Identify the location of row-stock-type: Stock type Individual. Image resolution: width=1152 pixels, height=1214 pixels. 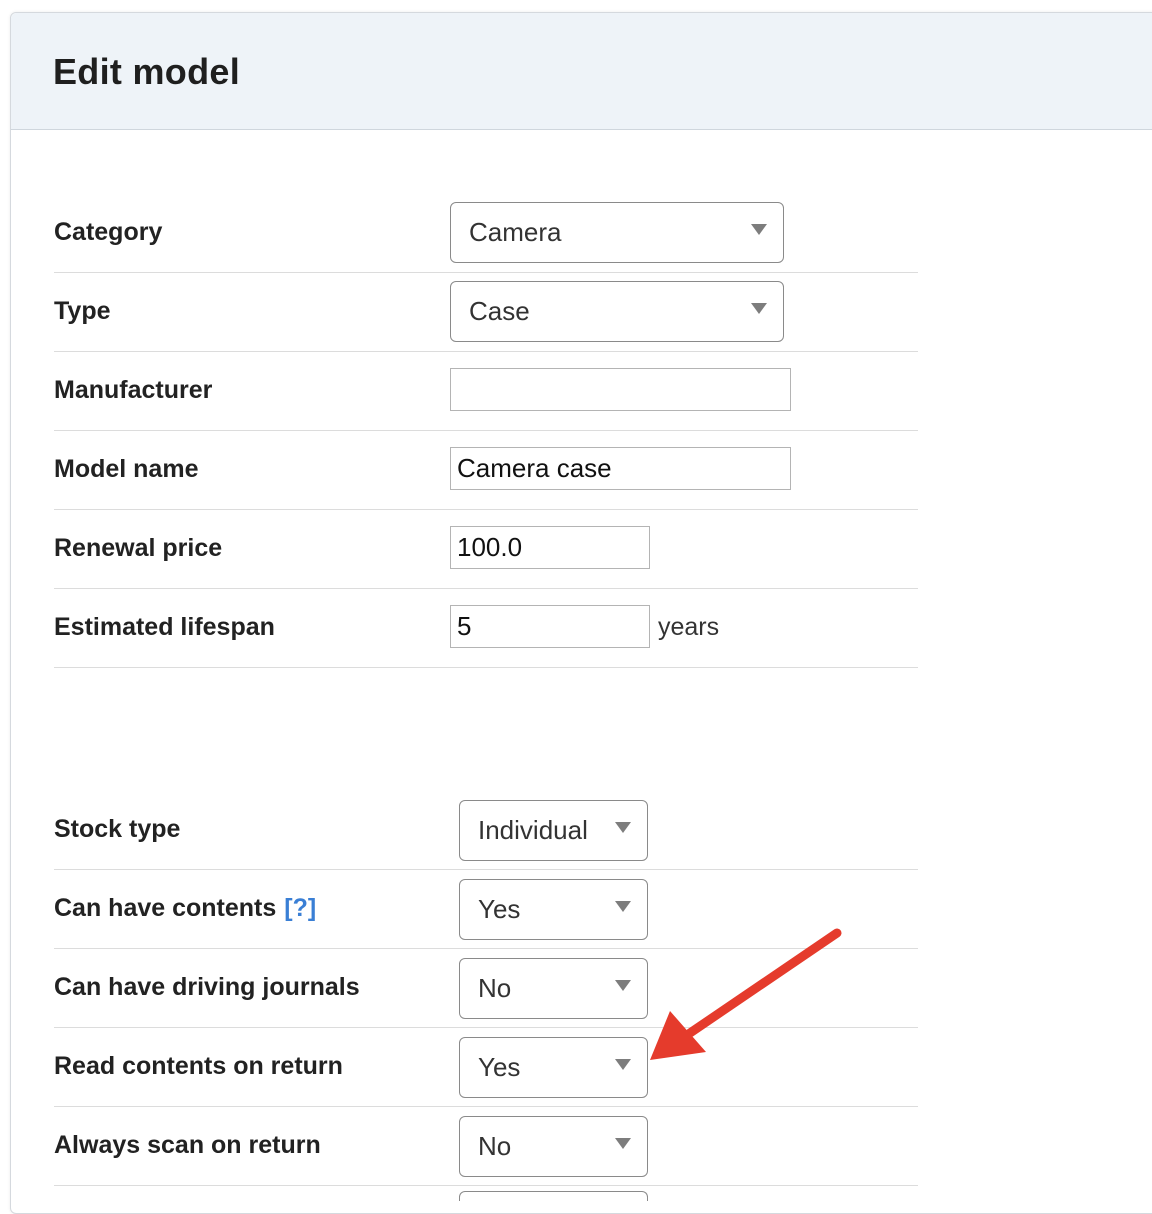
(486, 830).